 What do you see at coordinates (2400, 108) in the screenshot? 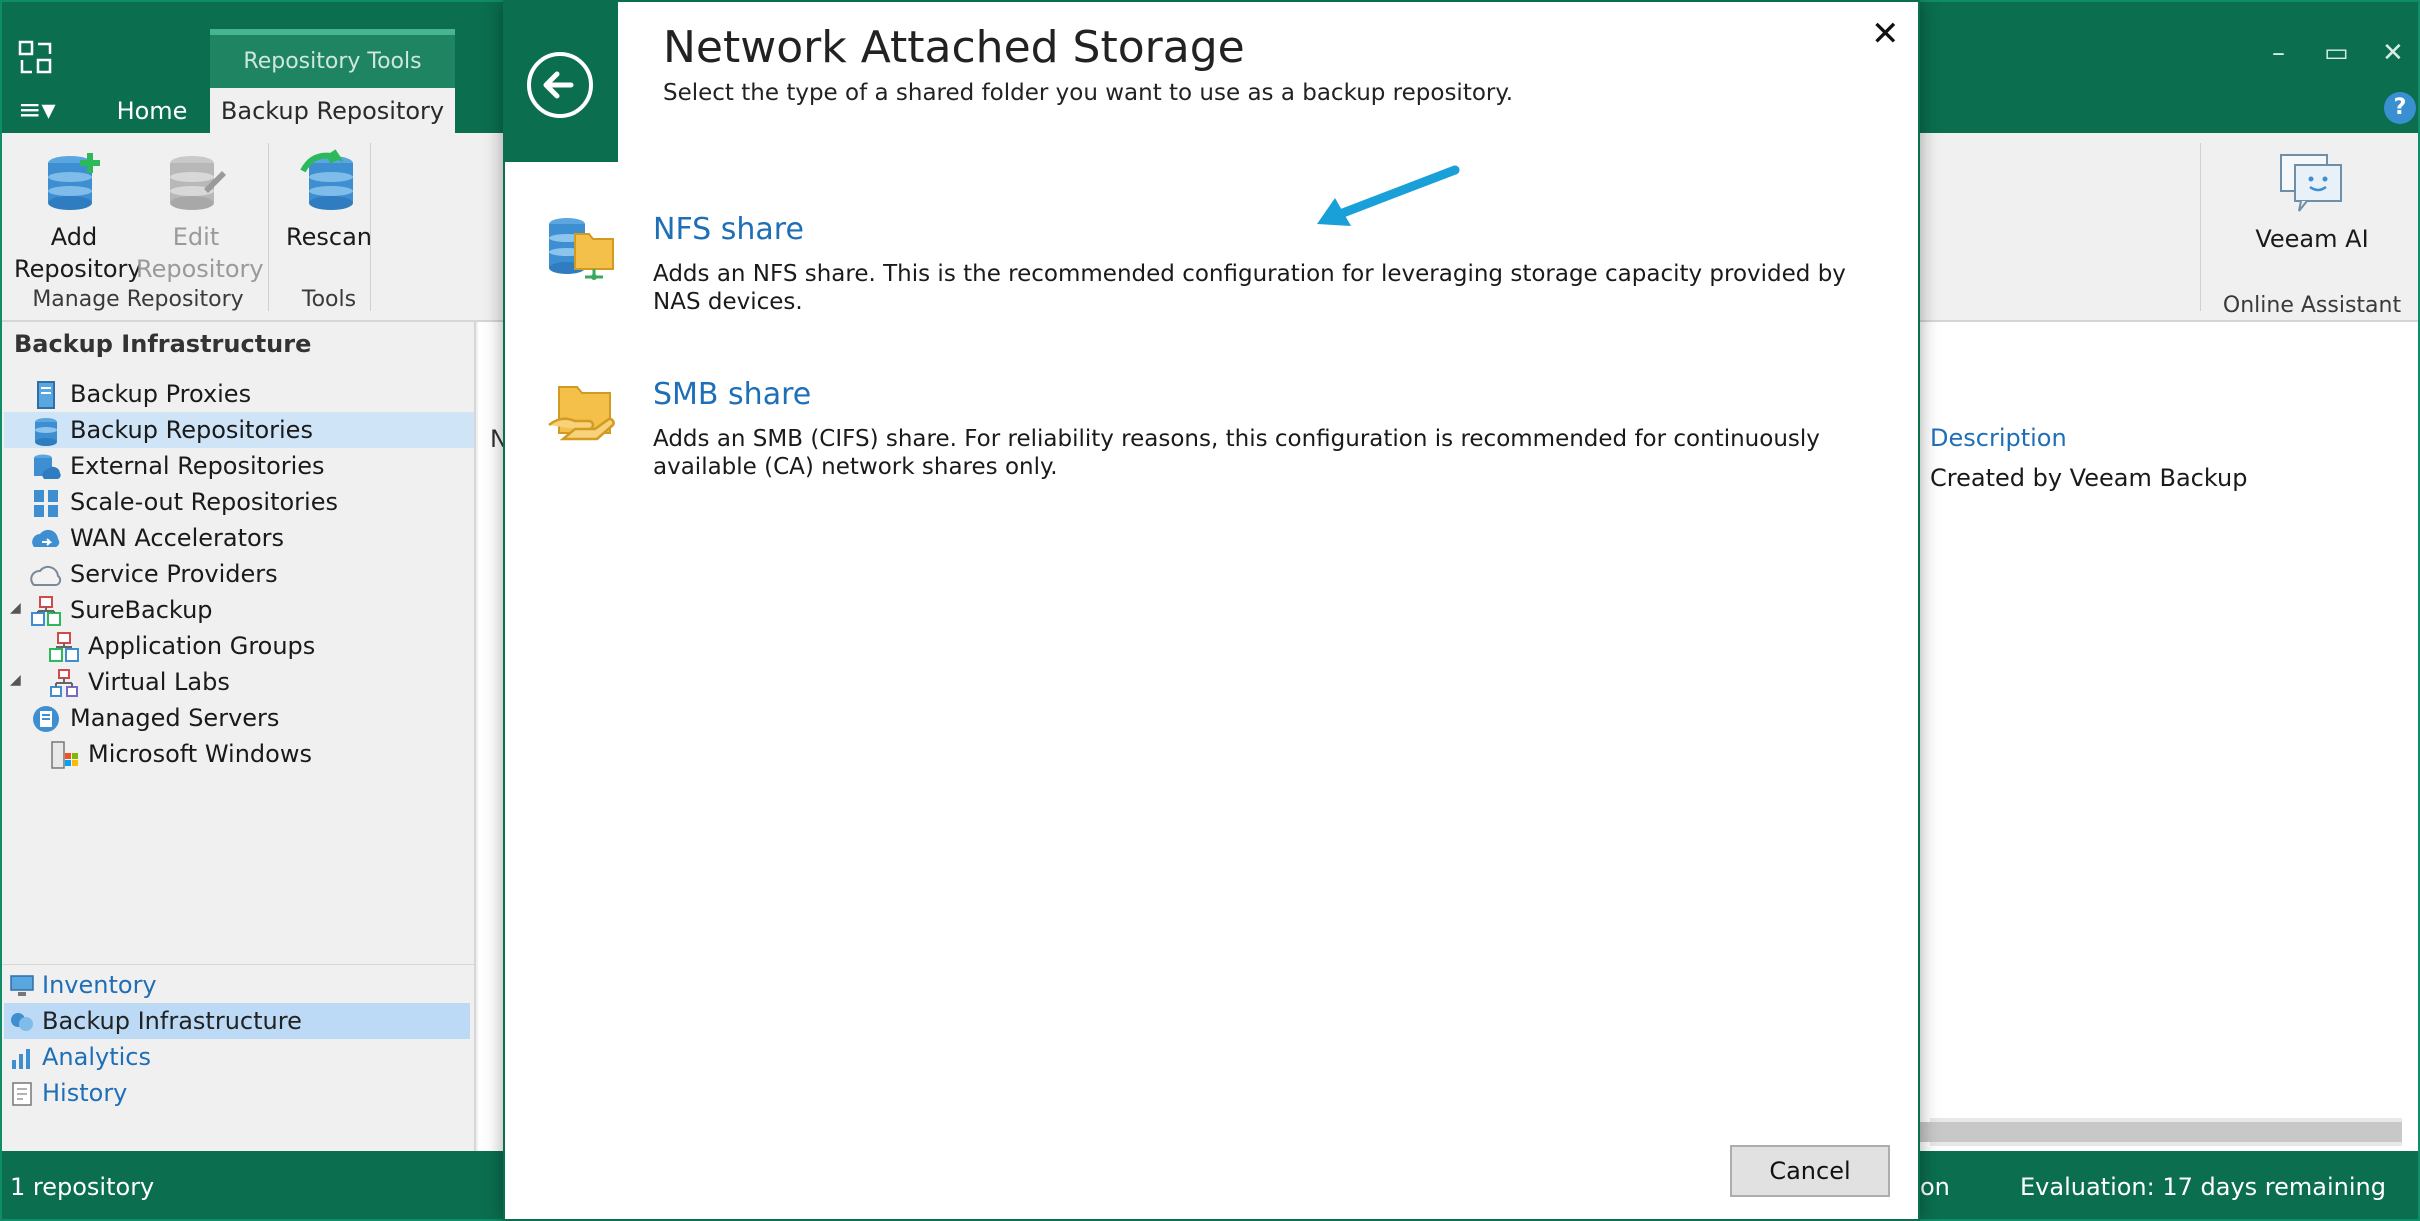
I see `help-icon: ?` at bounding box center [2400, 108].